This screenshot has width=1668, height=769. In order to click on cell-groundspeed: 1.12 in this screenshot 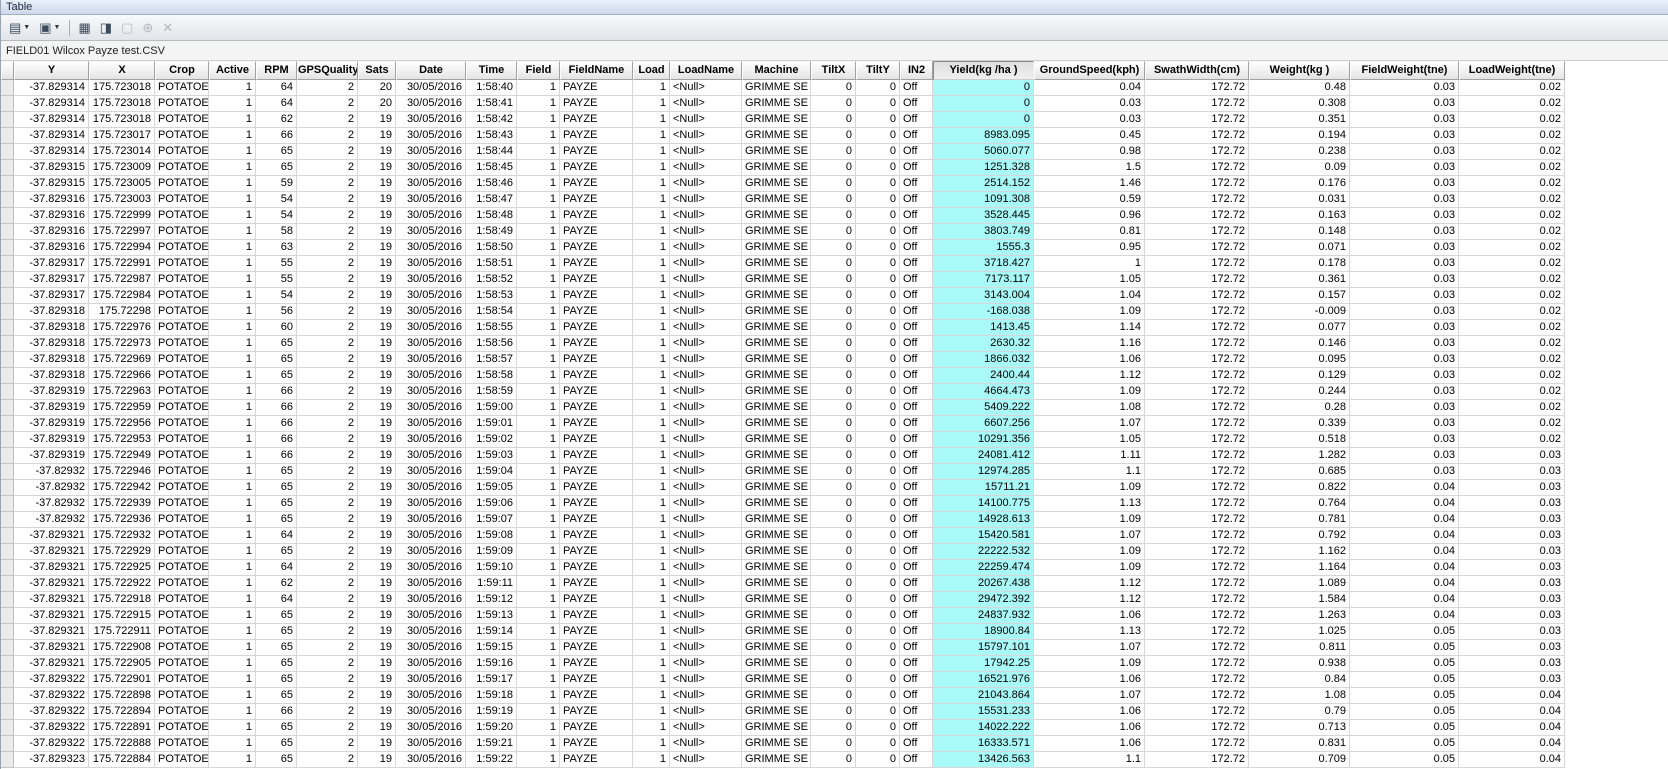, I will do `click(1089, 376)`.